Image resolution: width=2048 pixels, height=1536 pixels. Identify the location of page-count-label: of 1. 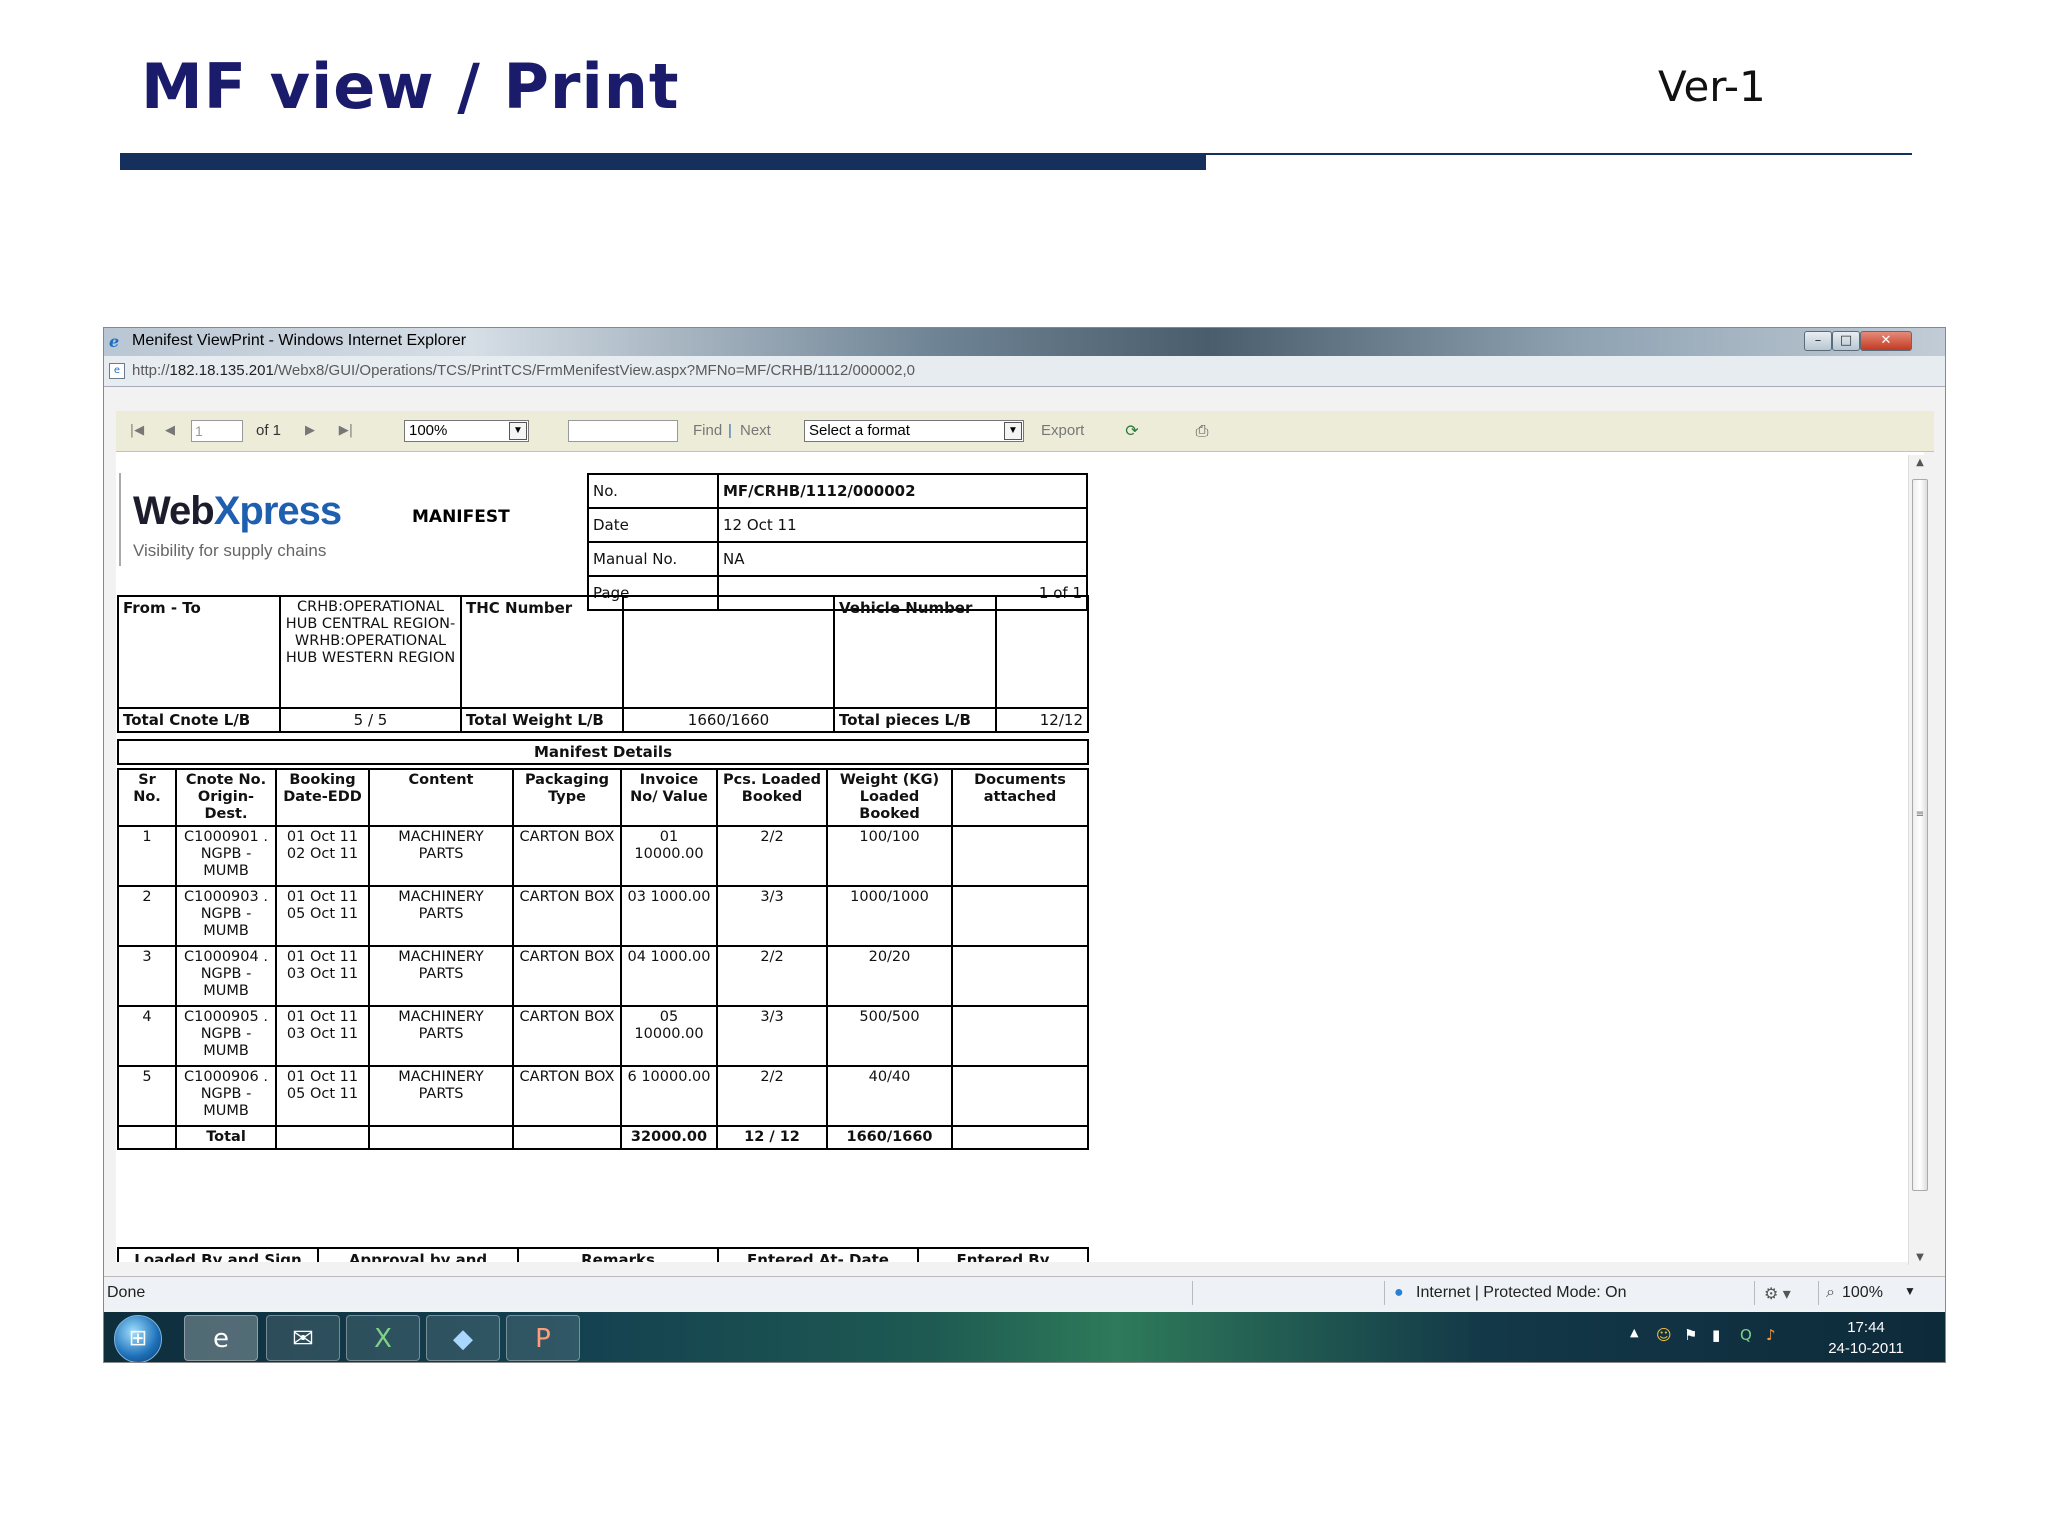
(269, 430).